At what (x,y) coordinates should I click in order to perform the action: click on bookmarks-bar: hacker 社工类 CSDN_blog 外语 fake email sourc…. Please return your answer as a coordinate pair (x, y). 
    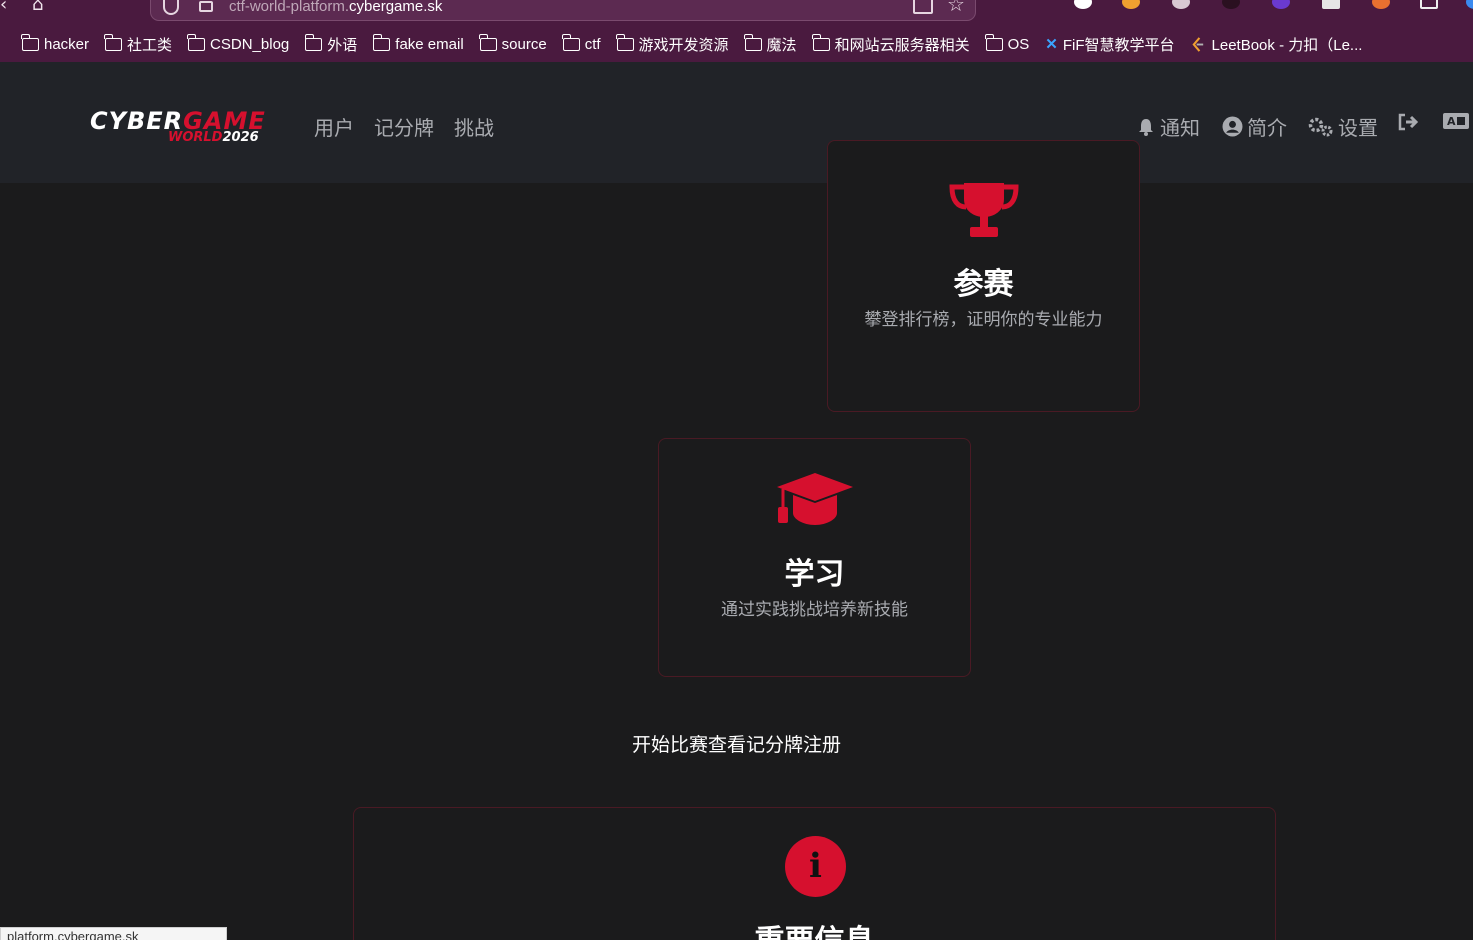
    Looking at the image, I should click on (736, 44).